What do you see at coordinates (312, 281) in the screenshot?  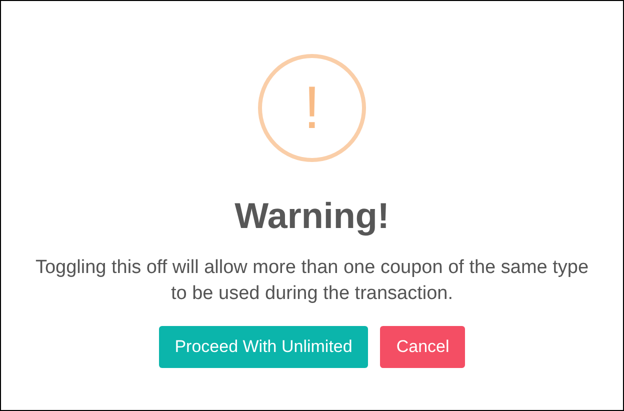 I see `warning-message: Toggling this off will allow more than one coupon of the same type to be used during the transaction.` at bounding box center [312, 281].